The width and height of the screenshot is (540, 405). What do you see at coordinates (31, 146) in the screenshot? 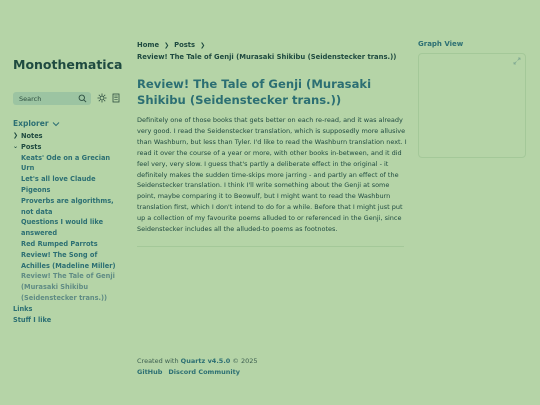
I see `folder-label: Posts` at bounding box center [31, 146].